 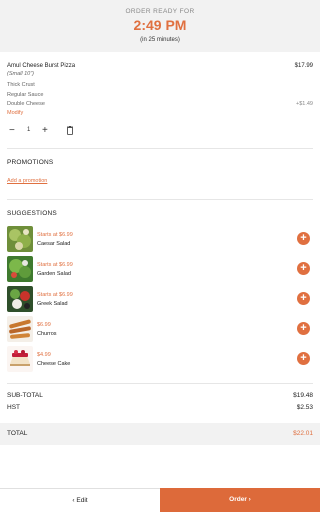 I want to click on edit-button: ‹ Edit, so click(x=80, y=500).